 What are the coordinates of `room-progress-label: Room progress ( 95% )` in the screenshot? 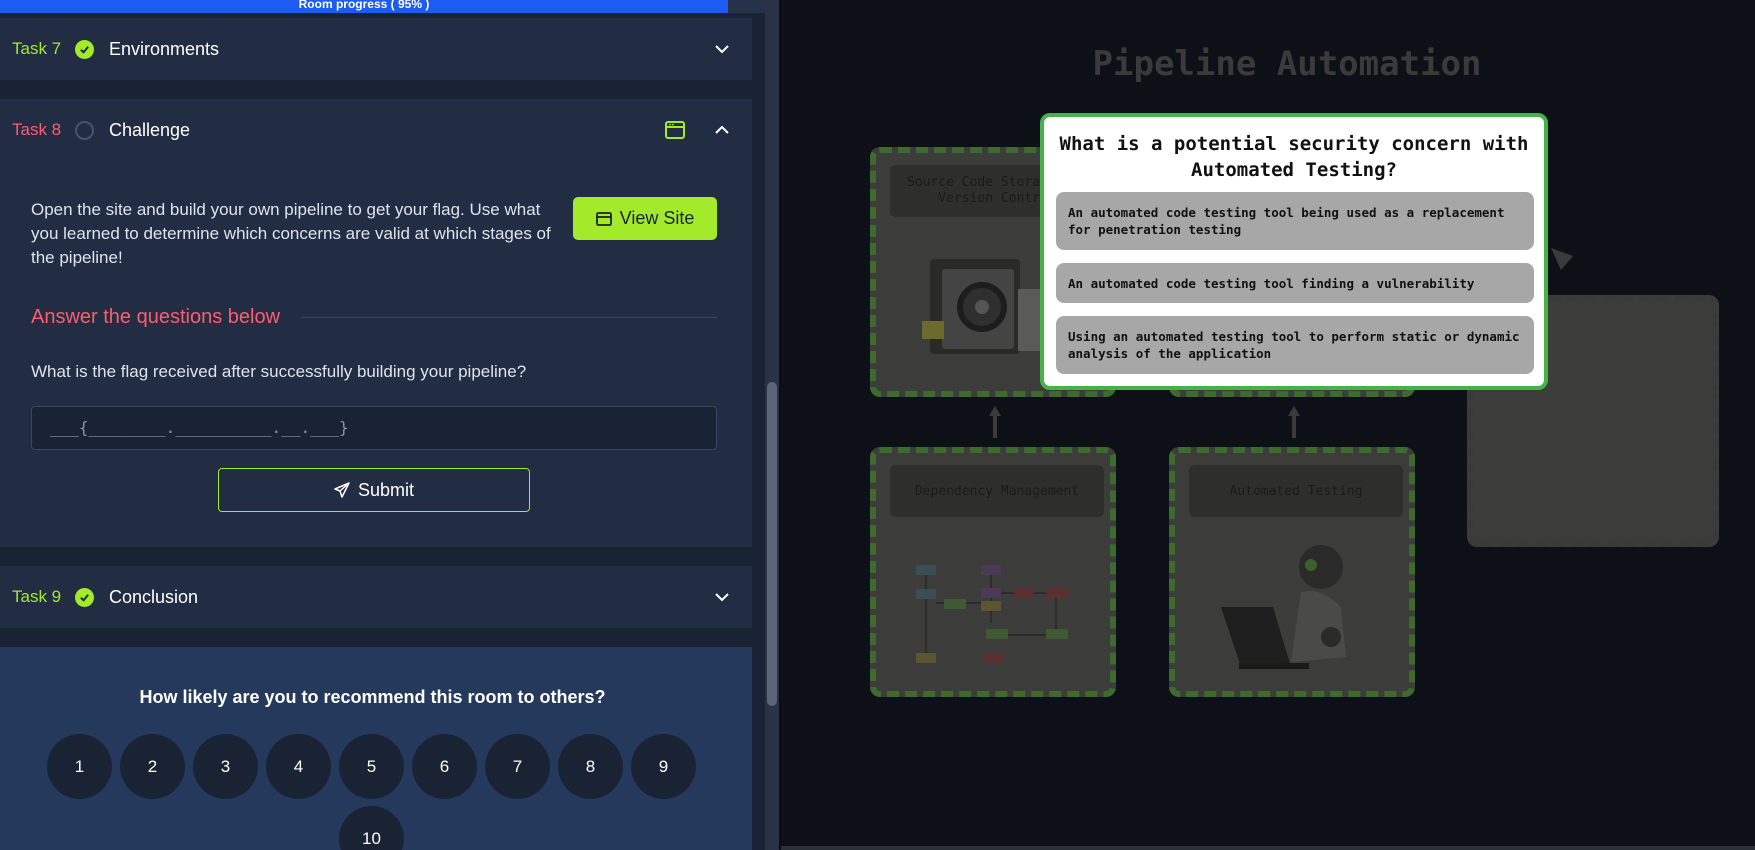 It's located at (364, 5).